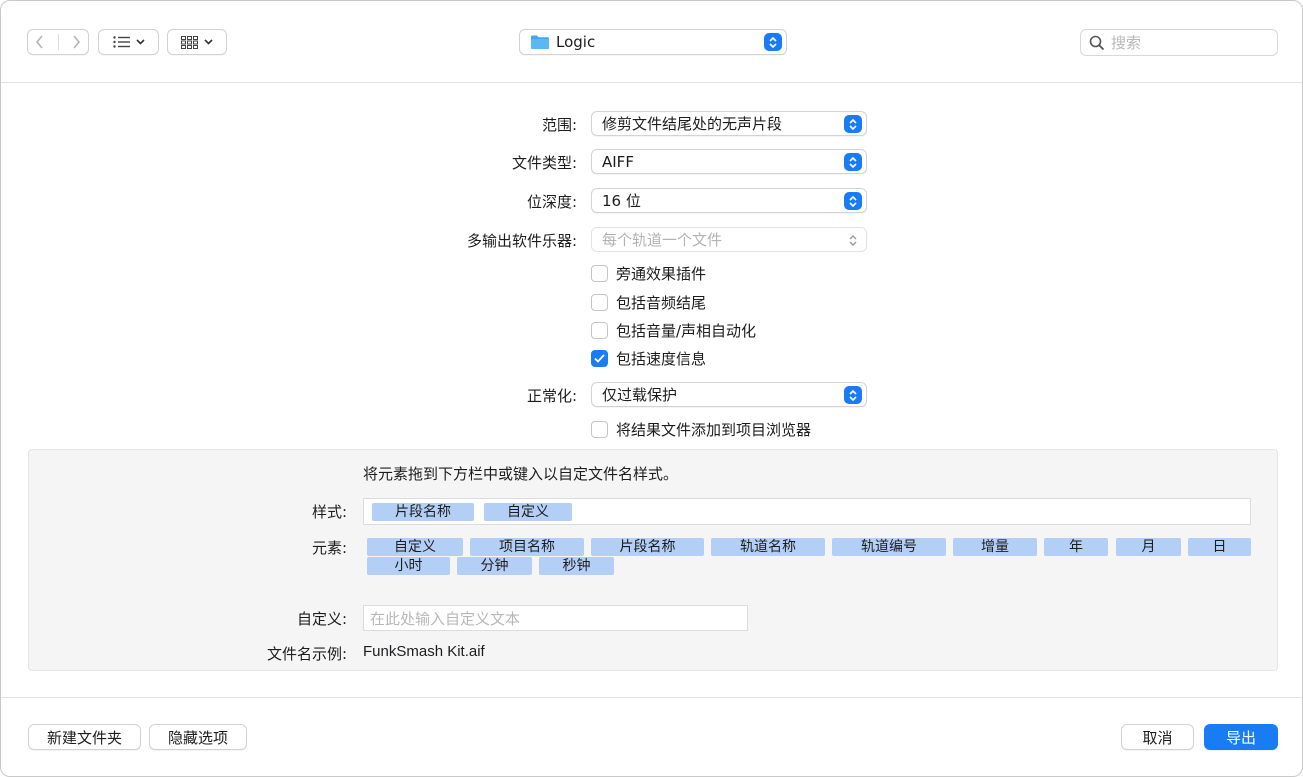 The height and width of the screenshot is (777, 1303). I want to click on divider, so click(58, 42).